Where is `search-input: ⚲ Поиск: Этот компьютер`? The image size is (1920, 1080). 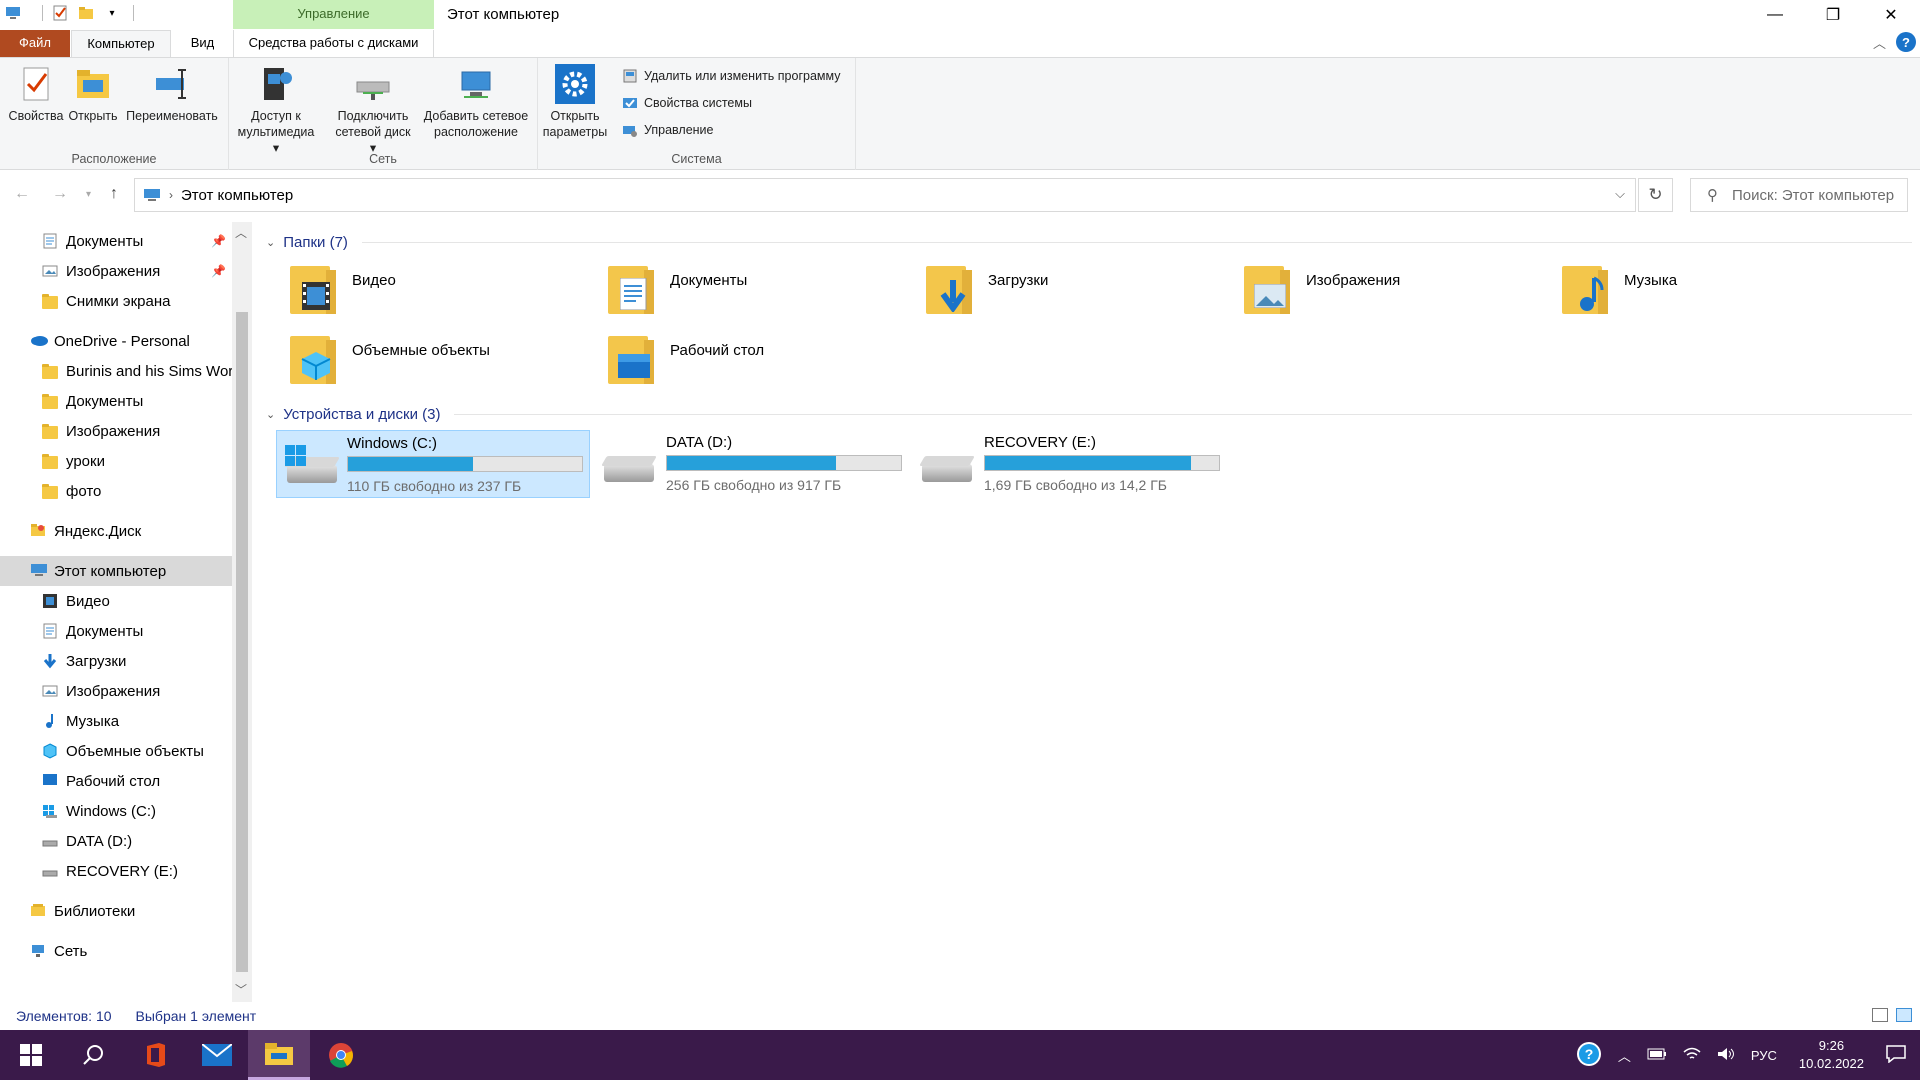
search-input: ⚲ Поиск: Этот компьютер is located at coordinates (1799, 195).